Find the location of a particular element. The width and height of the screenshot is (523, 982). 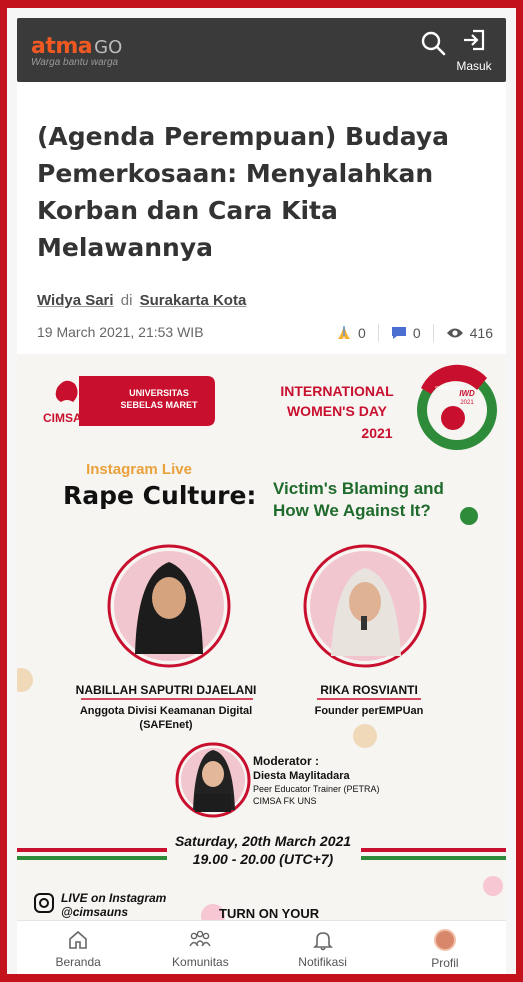

nav-label: Komunitas is located at coordinates (200, 962).